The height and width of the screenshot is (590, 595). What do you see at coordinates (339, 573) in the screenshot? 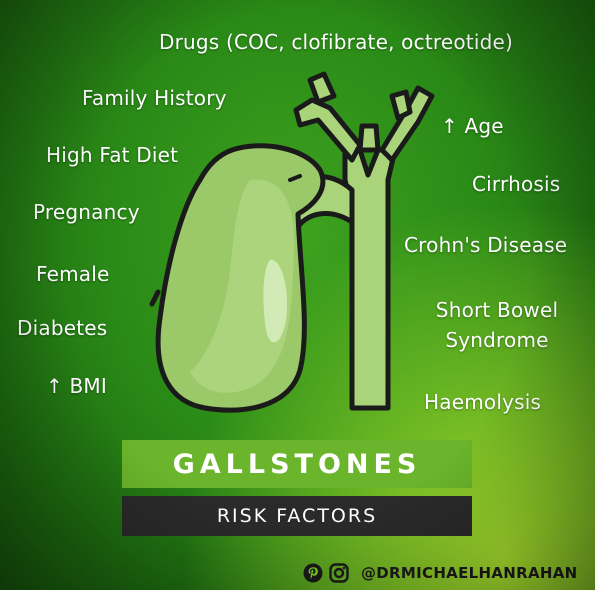
I see `instagram-icon` at bounding box center [339, 573].